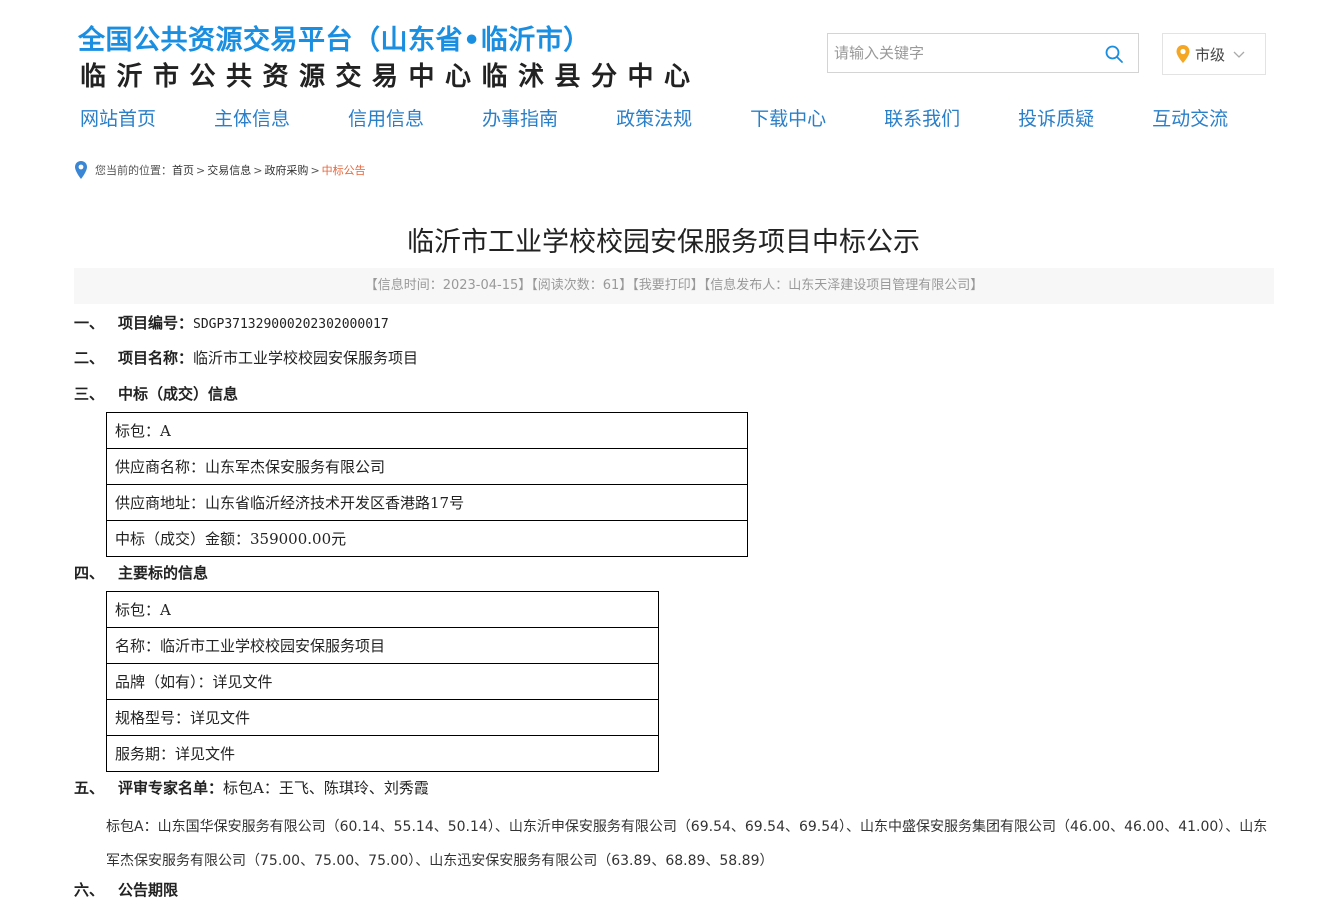 The height and width of the screenshot is (905, 1327). I want to click on search-icon, so click(1114, 54).